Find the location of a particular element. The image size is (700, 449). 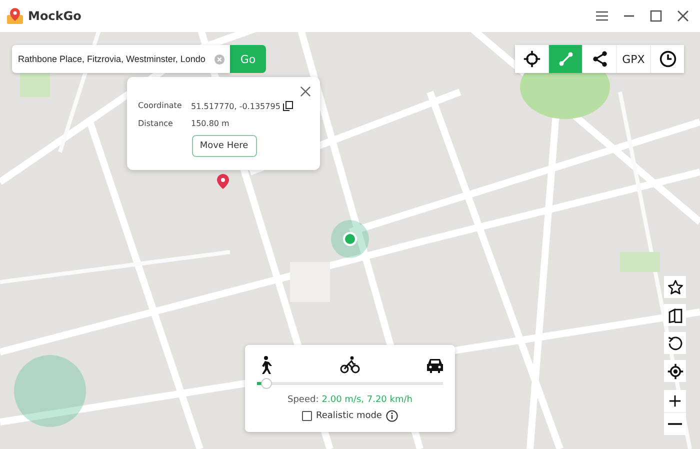

realistic-mode-checkbox is located at coordinates (307, 416).